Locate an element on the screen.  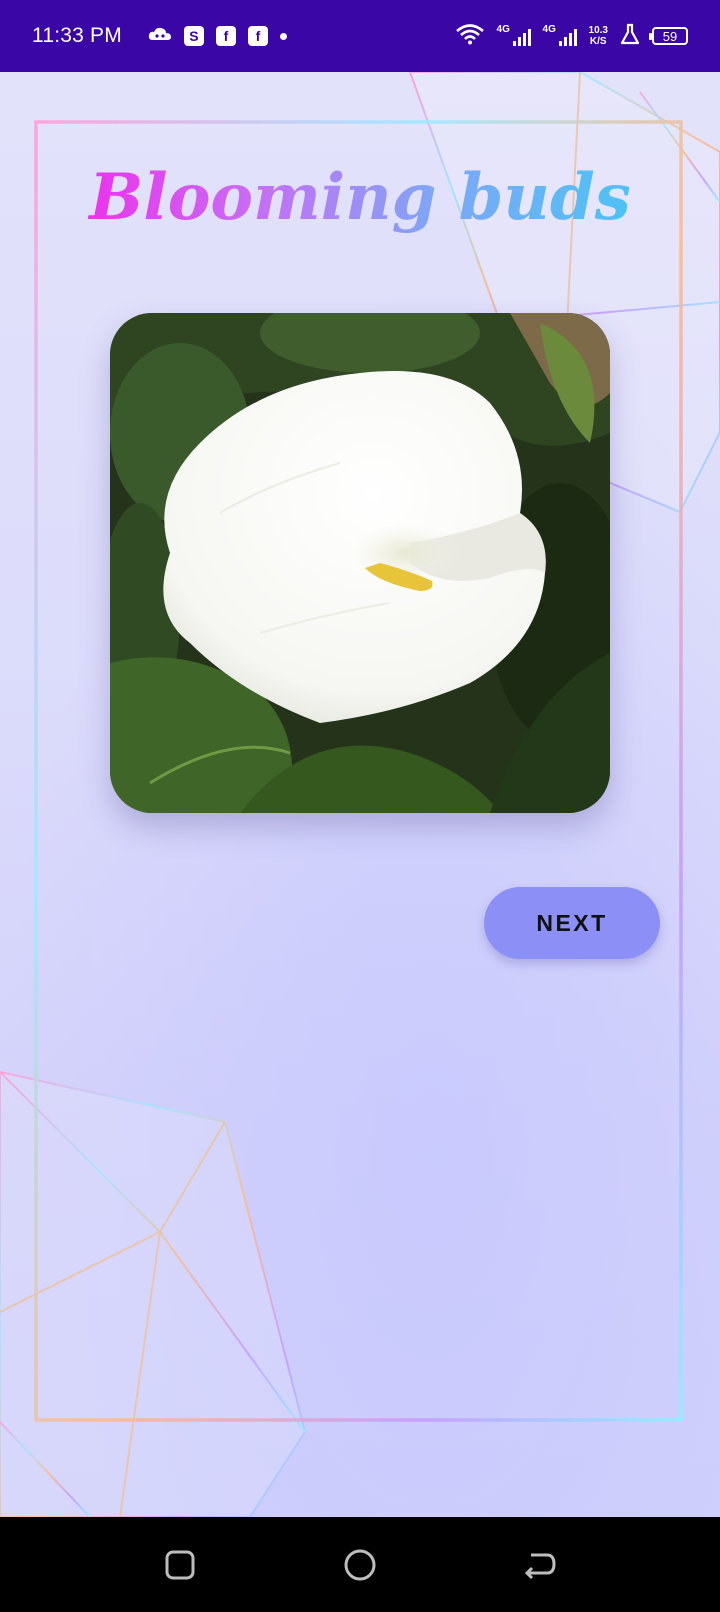
network-speed: 10.3 K/S is located at coordinates (598, 36).